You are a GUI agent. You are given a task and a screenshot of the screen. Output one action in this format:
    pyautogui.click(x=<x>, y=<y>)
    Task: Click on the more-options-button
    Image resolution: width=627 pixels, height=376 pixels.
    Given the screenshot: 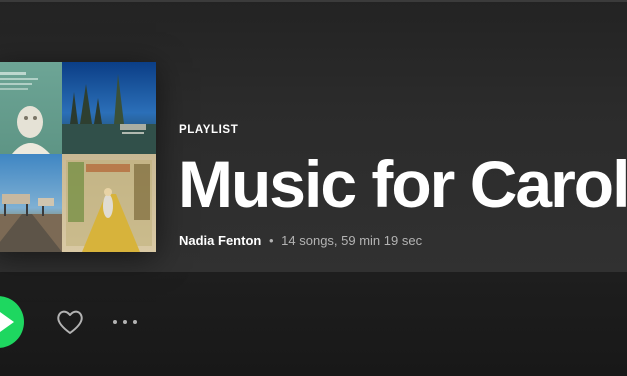 What is the action you would take?
    pyautogui.click(x=125, y=322)
    